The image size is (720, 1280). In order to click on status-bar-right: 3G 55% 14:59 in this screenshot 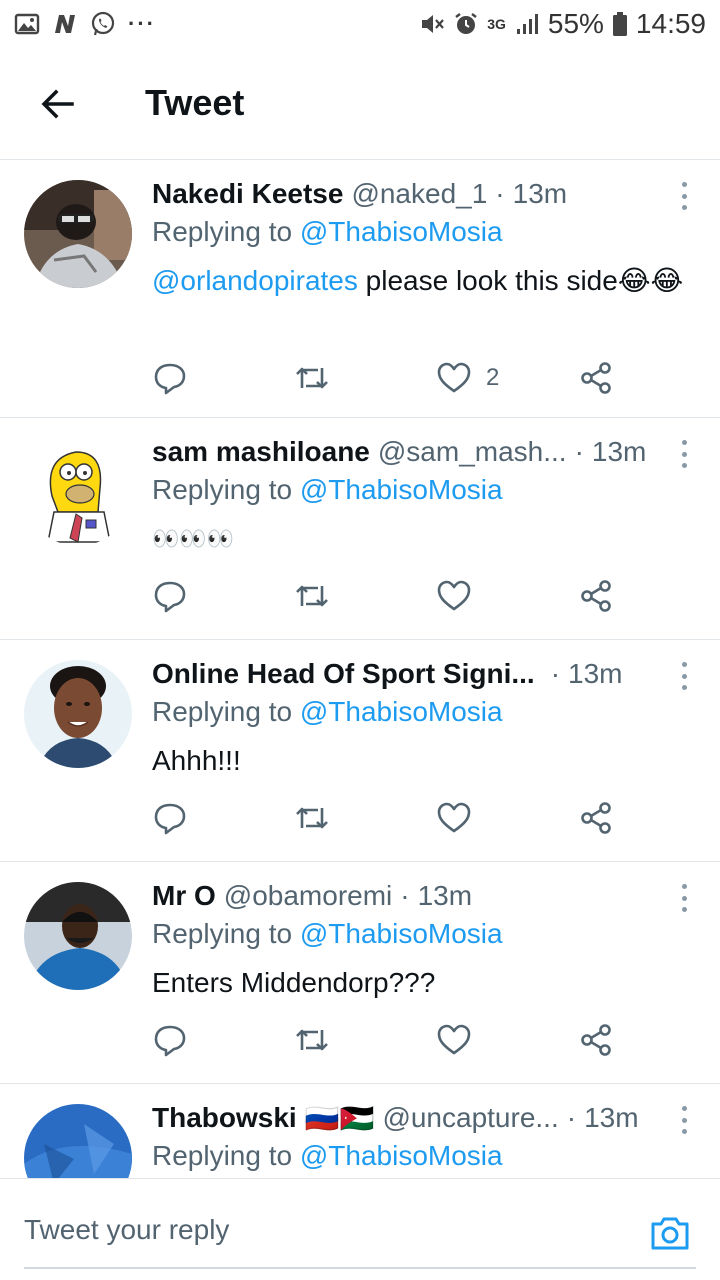, I will do `click(562, 24)`.